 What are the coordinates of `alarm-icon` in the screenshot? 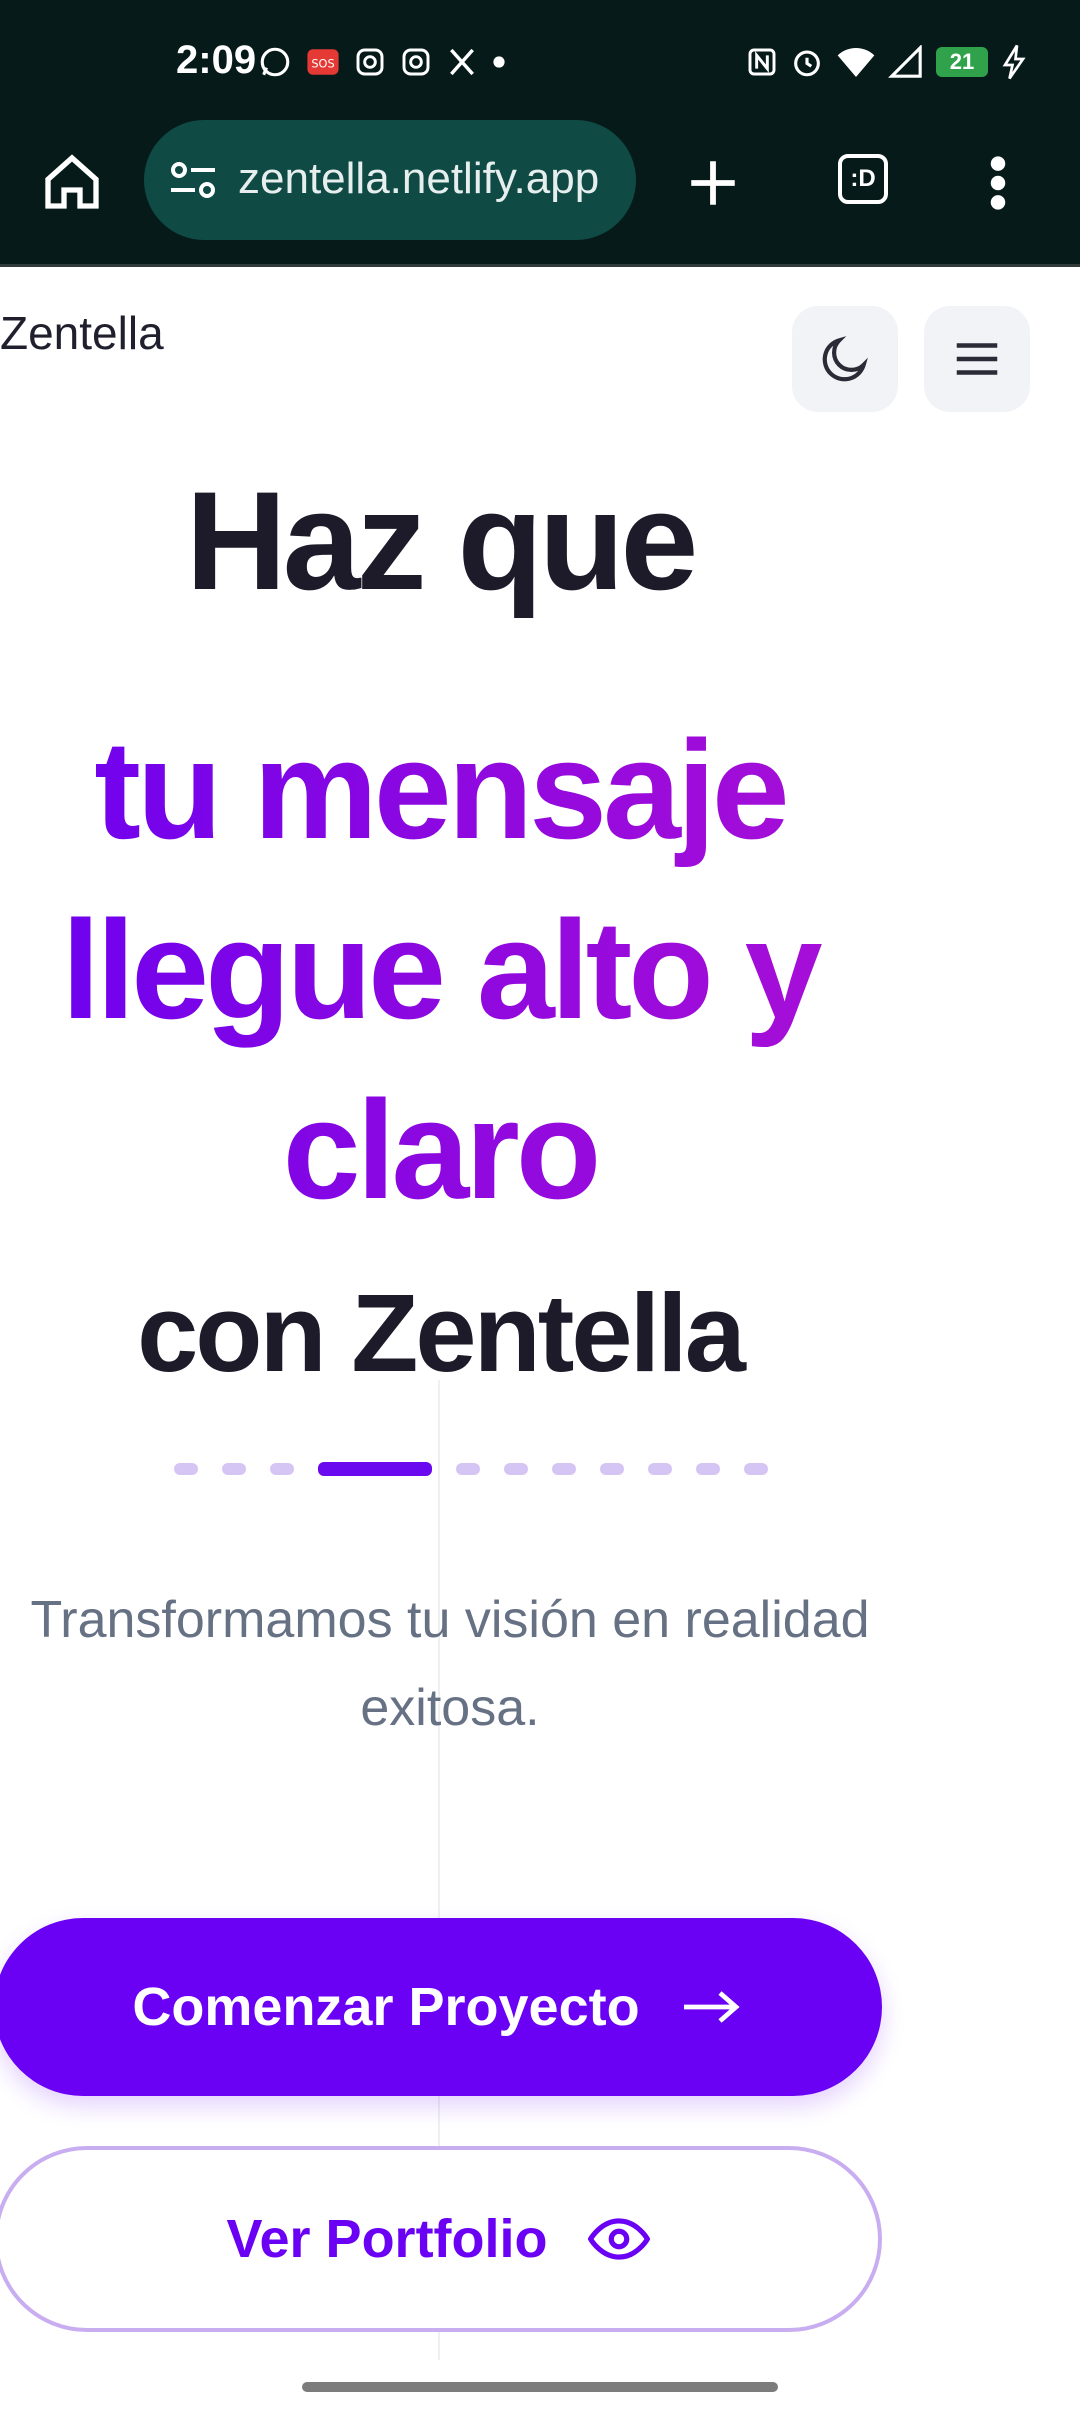 It's located at (807, 63).